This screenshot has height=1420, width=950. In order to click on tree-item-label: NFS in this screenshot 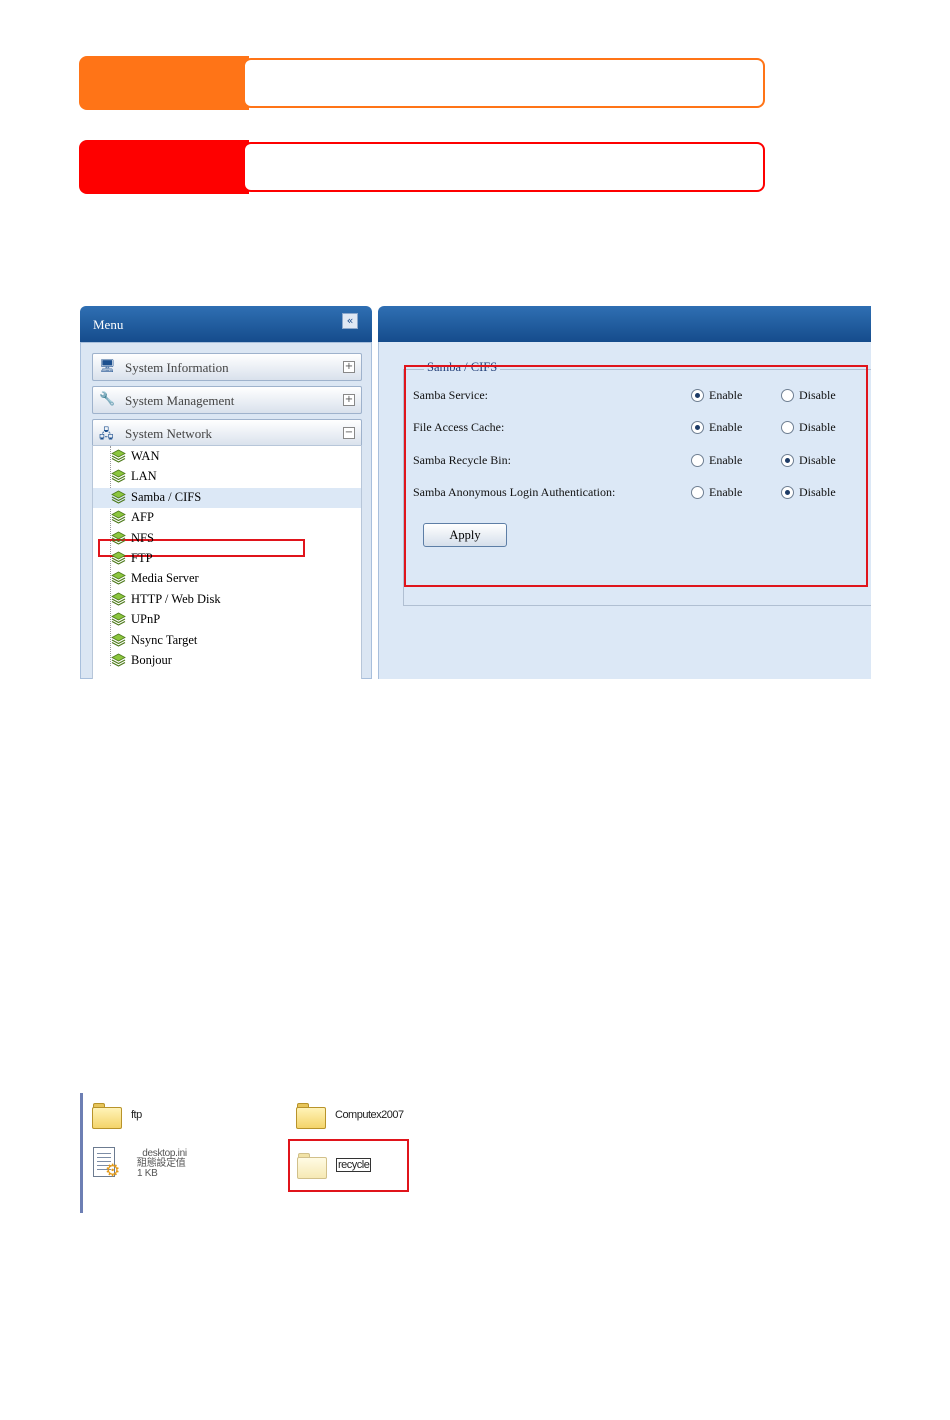, I will do `click(142, 537)`.